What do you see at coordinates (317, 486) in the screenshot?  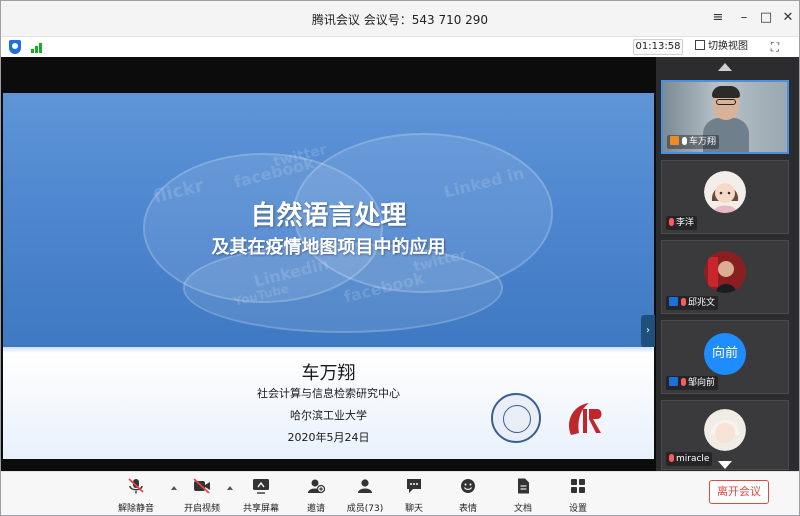 I see `invite-user-icon` at bounding box center [317, 486].